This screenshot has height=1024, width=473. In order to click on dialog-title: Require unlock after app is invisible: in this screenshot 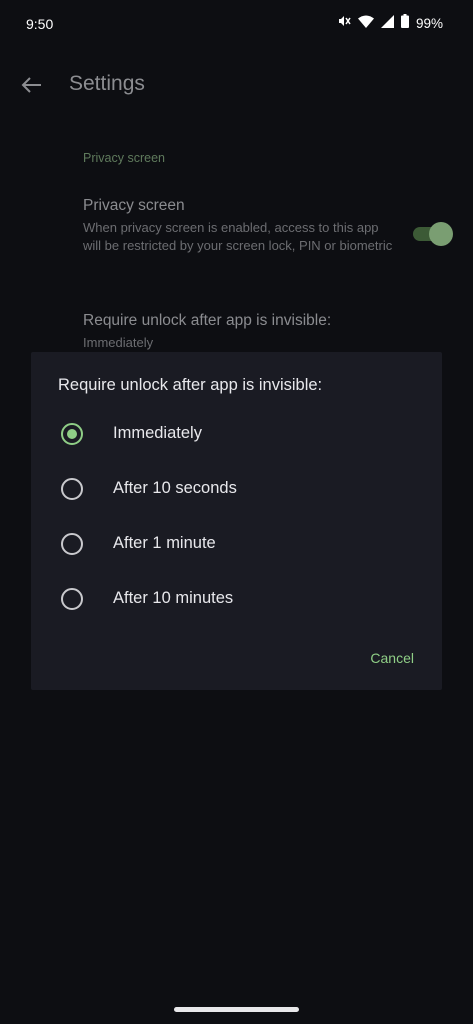, I will do `click(190, 385)`.